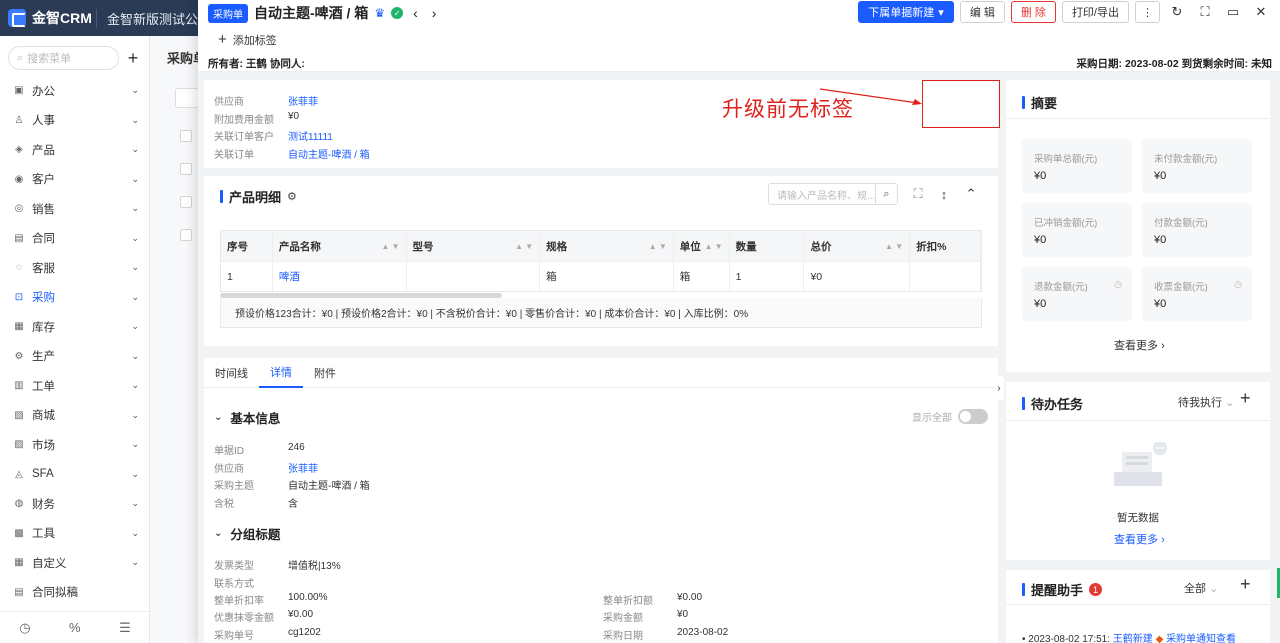  What do you see at coordinates (247, 39) in the screenshot?
I see `add-tag-button: + 添加标签` at bounding box center [247, 39].